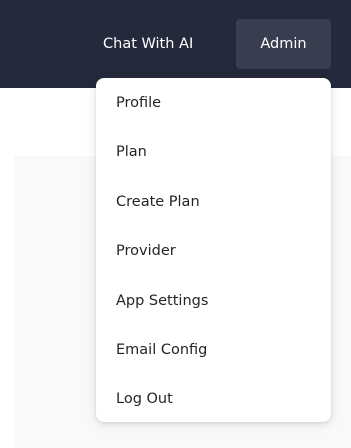 This screenshot has height=448, width=351. I want to click on menu-item-create-plan: Create Plan, so click(213, 206).